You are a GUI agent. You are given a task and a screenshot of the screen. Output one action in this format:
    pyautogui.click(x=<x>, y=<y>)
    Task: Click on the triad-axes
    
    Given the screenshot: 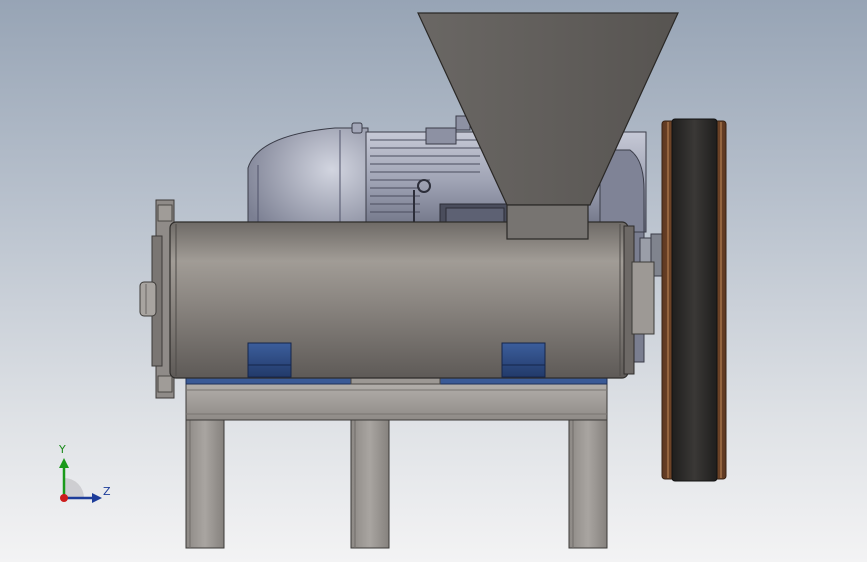 What is the action you would take?
    pyautogui.click(x=80, y=480)
    